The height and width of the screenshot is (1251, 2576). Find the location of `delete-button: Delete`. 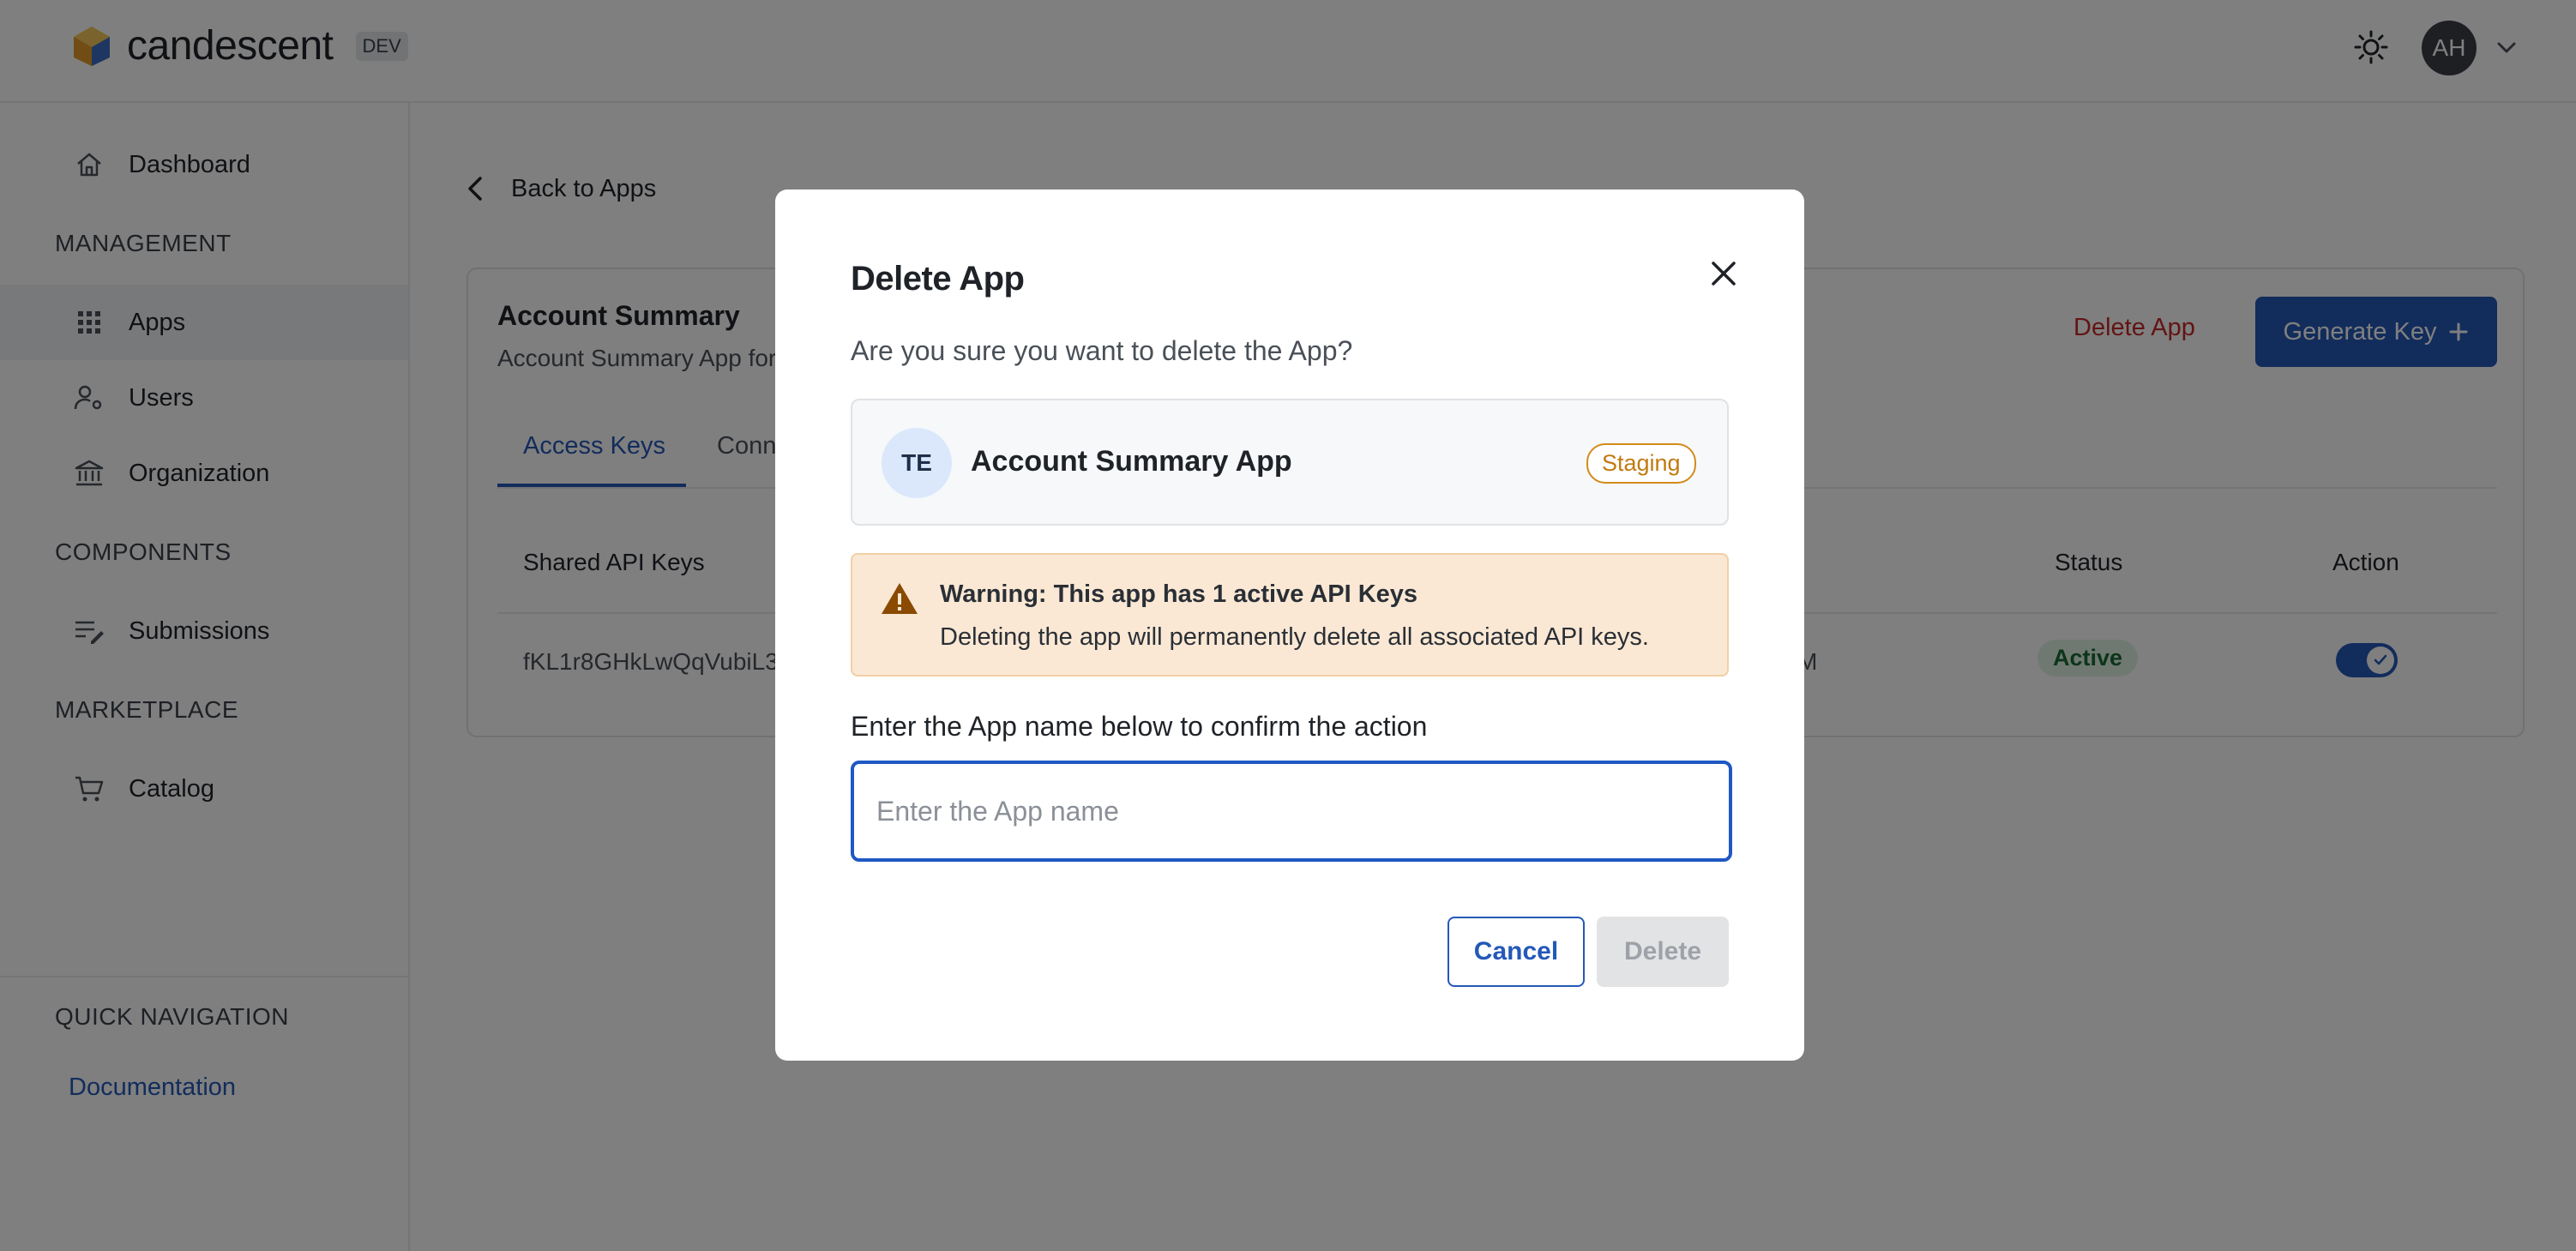

delete-button: Delete is located at coordinates (1663, 952).